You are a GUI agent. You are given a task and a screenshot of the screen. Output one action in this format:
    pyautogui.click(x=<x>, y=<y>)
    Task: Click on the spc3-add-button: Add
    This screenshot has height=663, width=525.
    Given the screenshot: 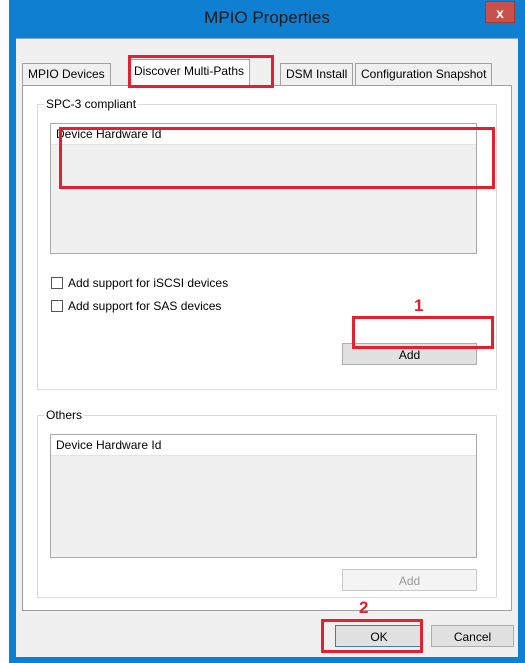 What is the action you would take?
    pyautogui.click(x=409, y=354)
    